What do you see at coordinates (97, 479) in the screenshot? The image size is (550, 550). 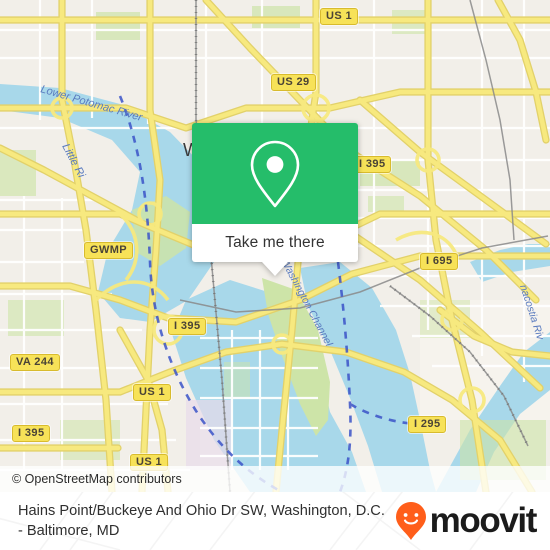 I see `attribution-text: © OpenStreetMap contributors` at bounding box center [97, 479].